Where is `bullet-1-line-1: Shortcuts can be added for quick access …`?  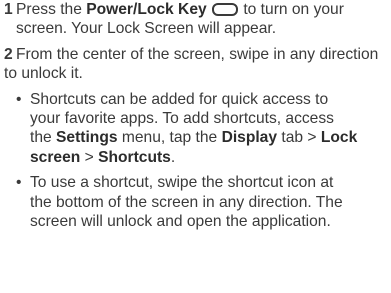
bullet-1-line-1: Shortcuts can be added for quick access … is located at coordinates (179, 99).